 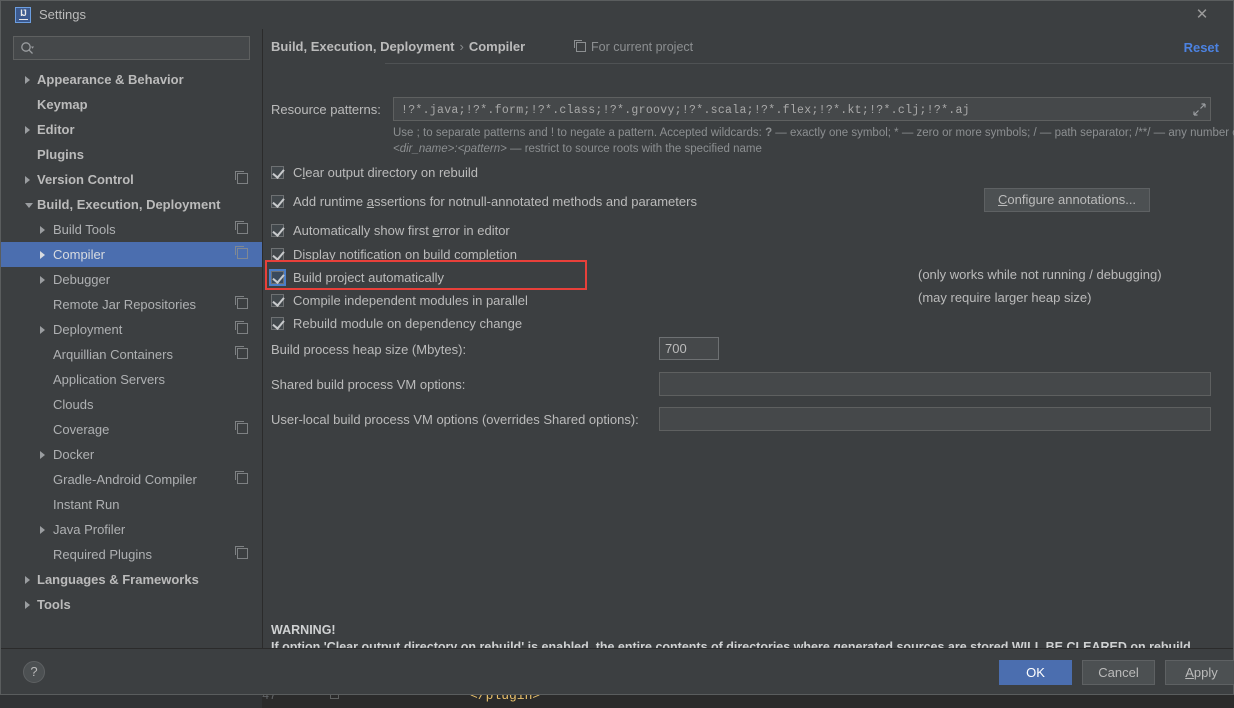 I want to click on window-title: Settings, so click(x=62, y=14).